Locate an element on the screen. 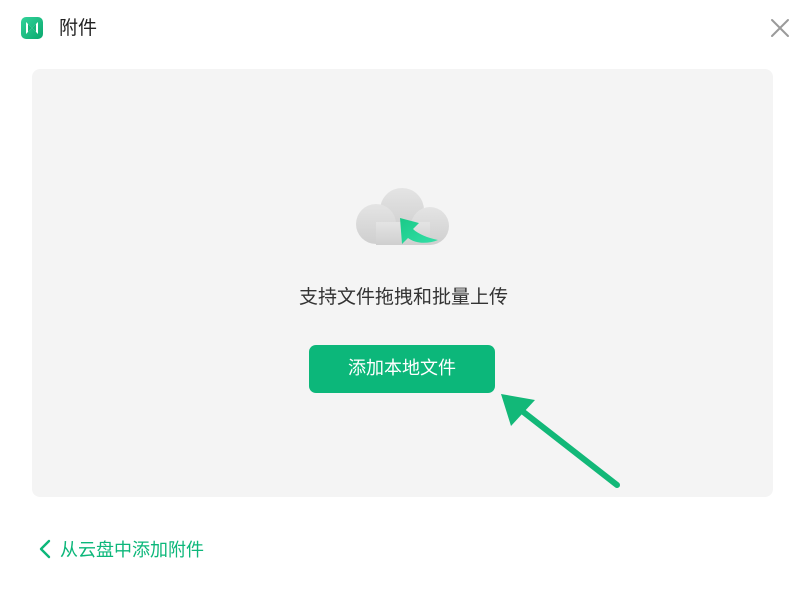 The height and width of the screenshot is (592, 807). add-from-cloud-link: 从云盘中添加附件 is located at coordinates (121, 549).